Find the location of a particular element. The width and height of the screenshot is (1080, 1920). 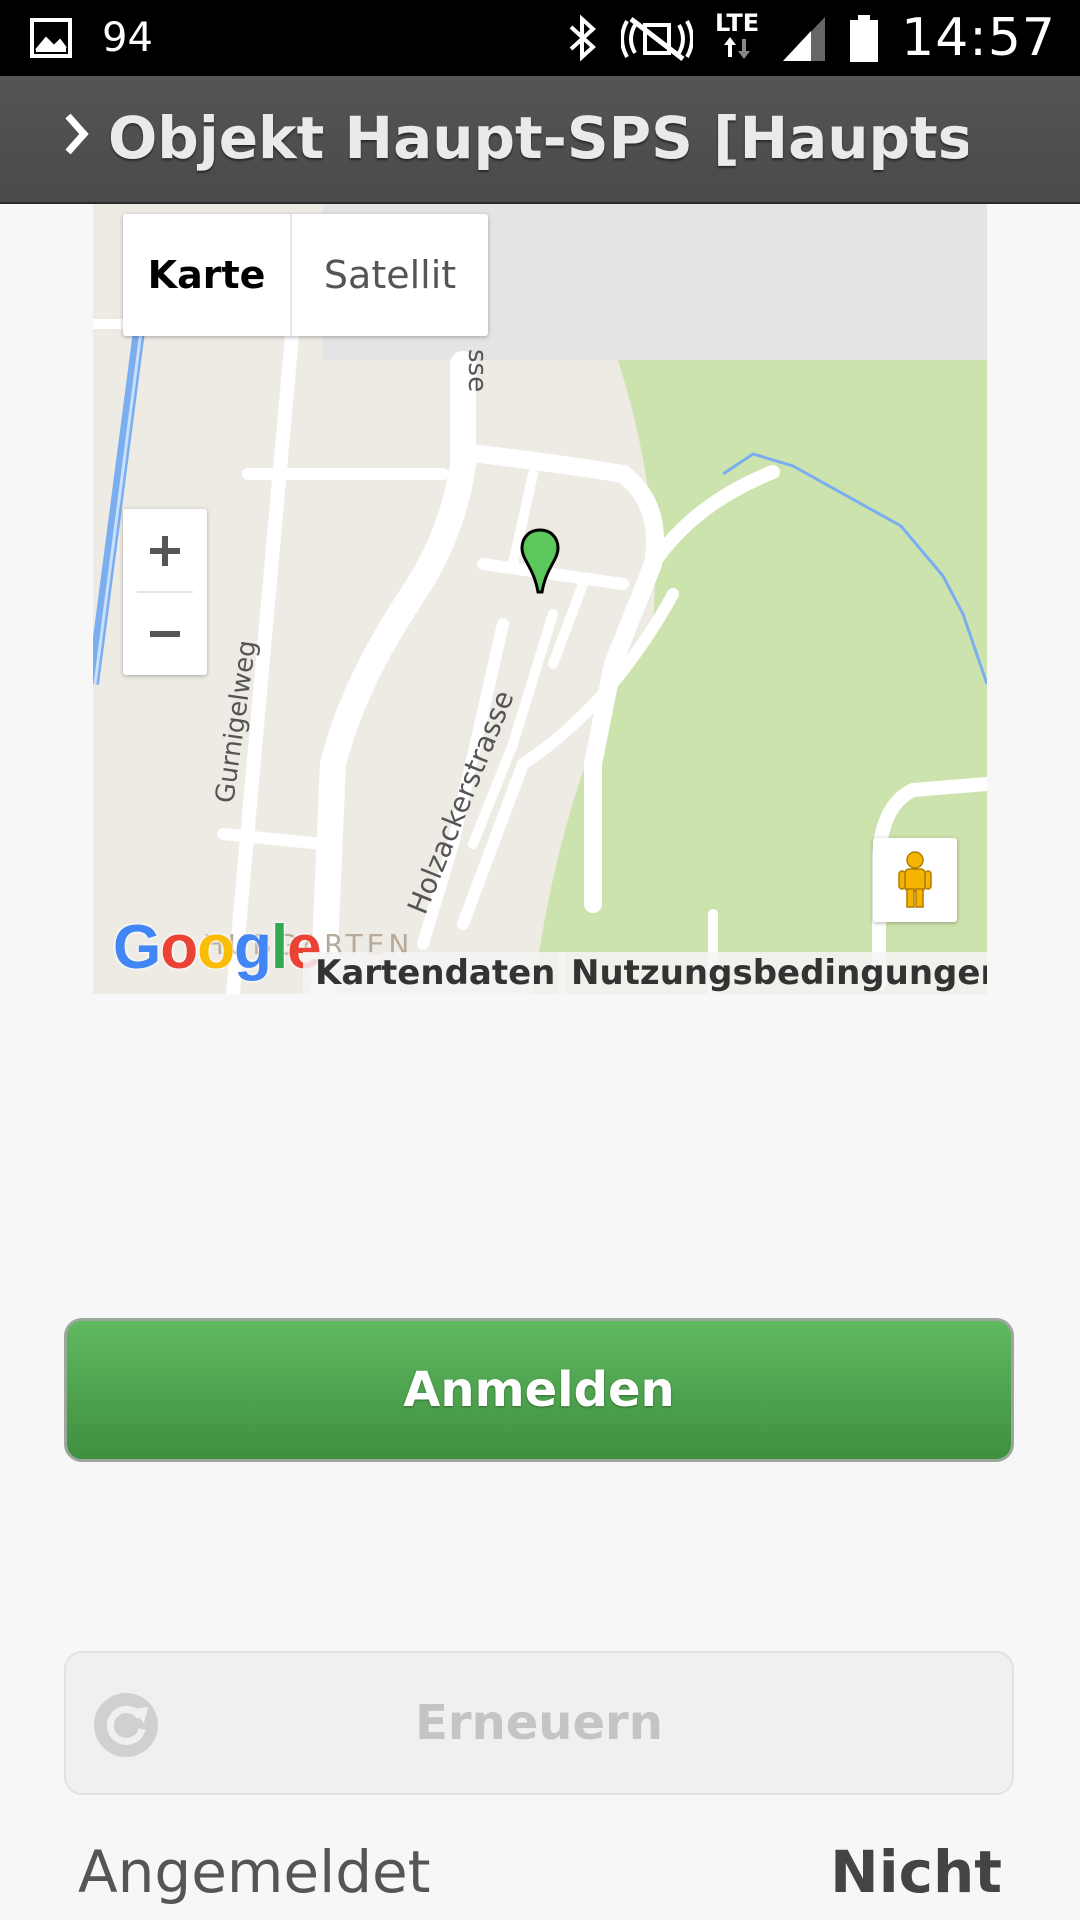

map-type-control: Karte Satellit is located at coordinates (305, 275).